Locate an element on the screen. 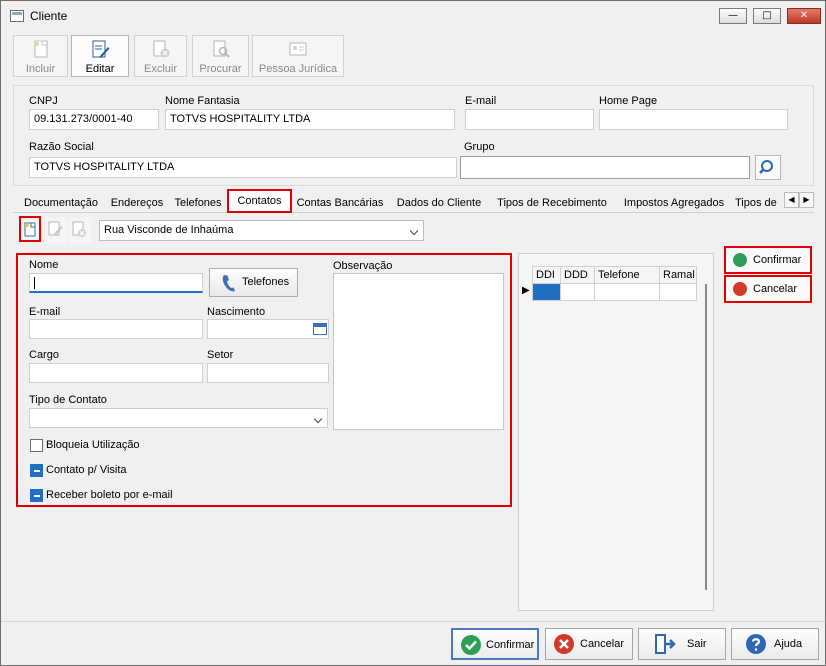  tab-dados-do-cliente: Dados do Cliente is located at coordinates (439, 203).